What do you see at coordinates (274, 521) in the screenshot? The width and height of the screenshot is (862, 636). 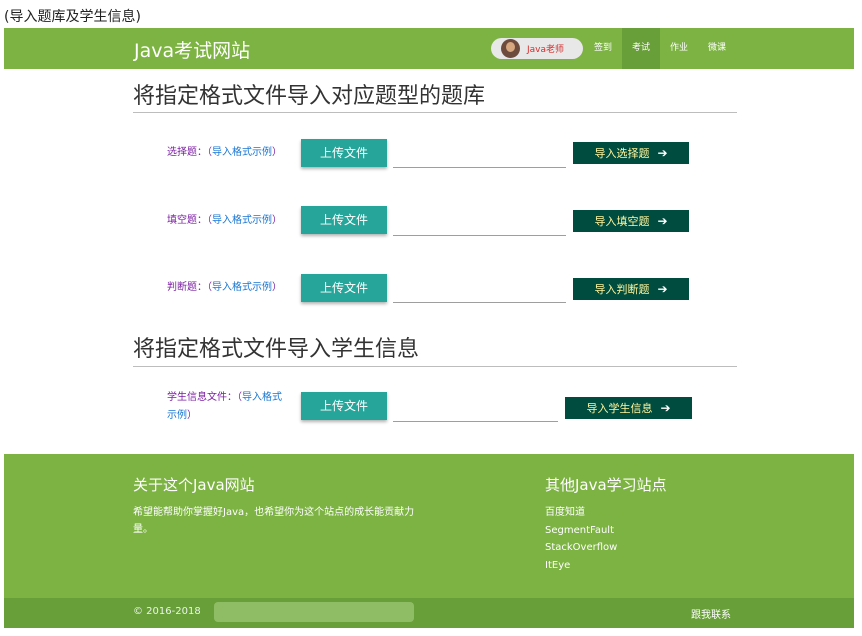 I see `footer-about-text: 希望能帮助你掌握好Java，也希望你为这个站点的成长能贡献力量。` at bounding box center [274, 521].